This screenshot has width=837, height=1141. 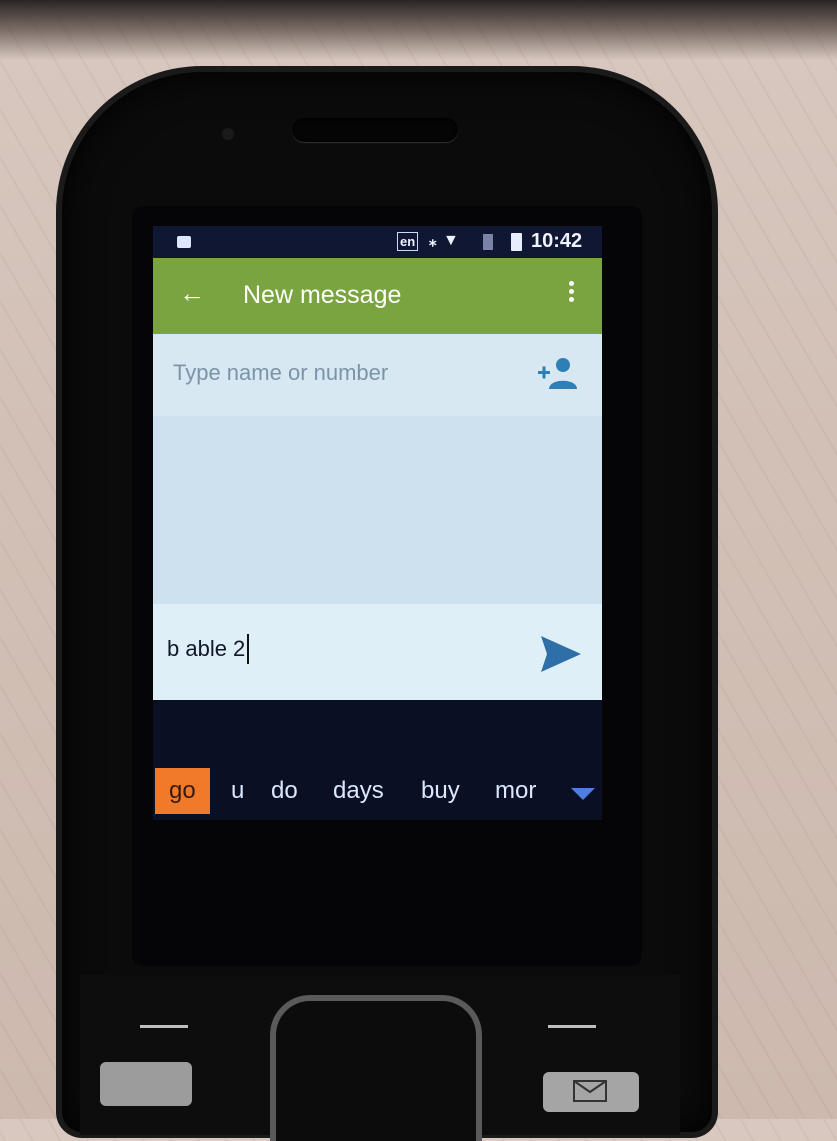 I want to click on page-title: New message, so click(x=322, y=295).